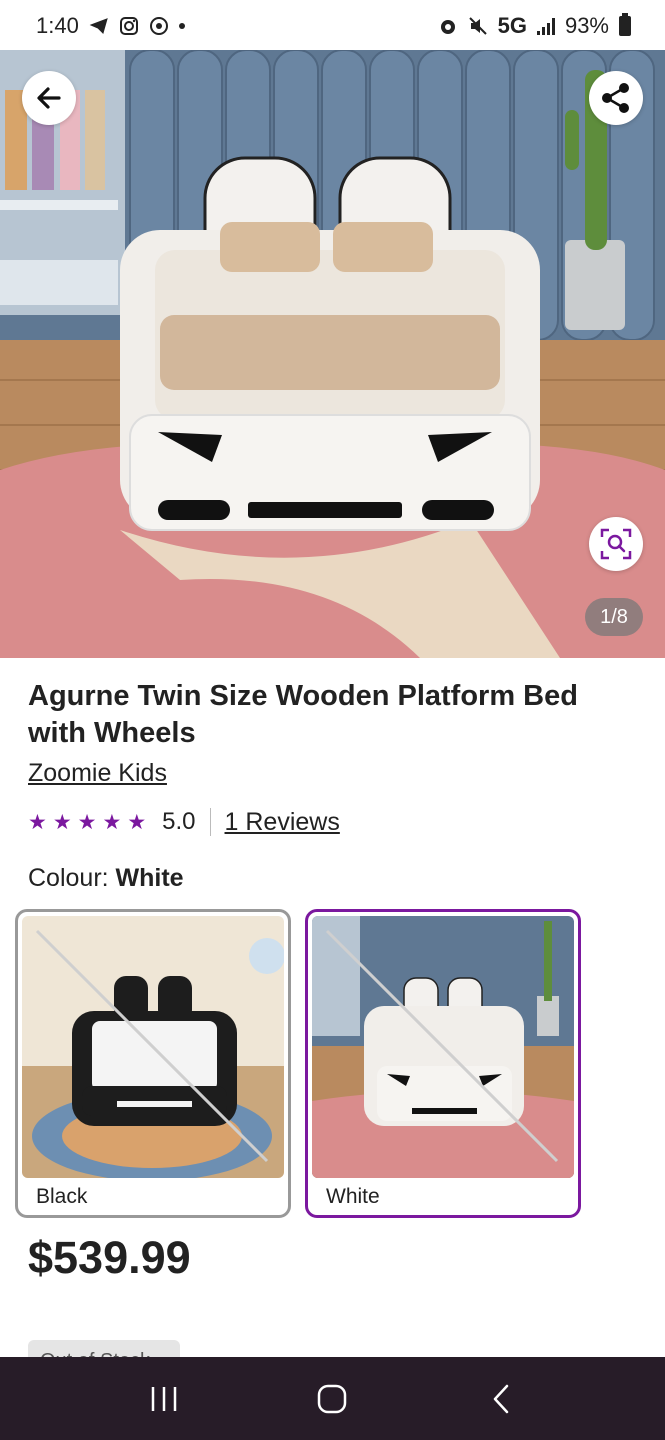 The image size is (665, 1440). I want to click on battery-icon, so click(625, 24).